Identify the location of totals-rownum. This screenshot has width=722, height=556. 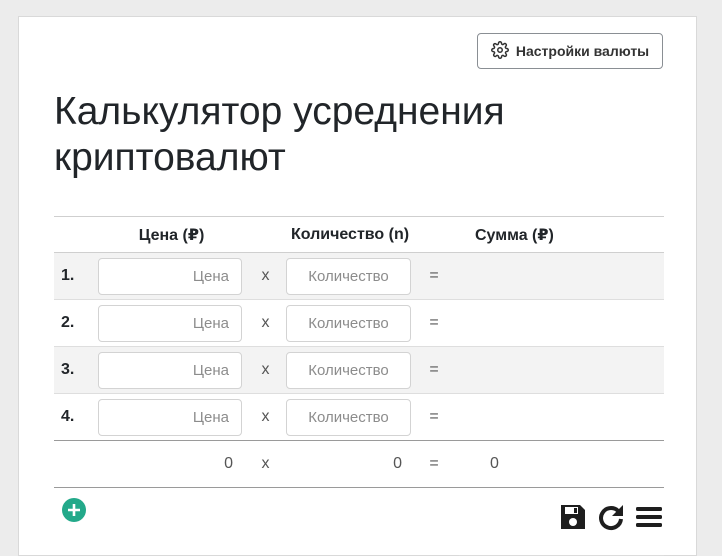
(76, 464).